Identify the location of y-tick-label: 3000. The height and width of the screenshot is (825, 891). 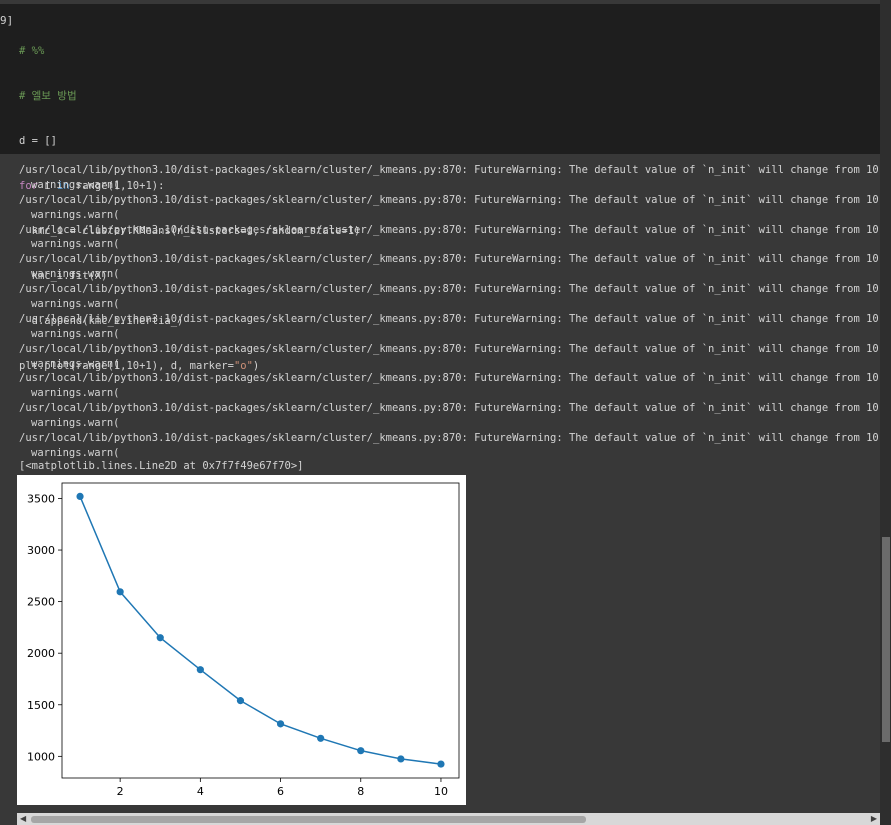
(41, 550).